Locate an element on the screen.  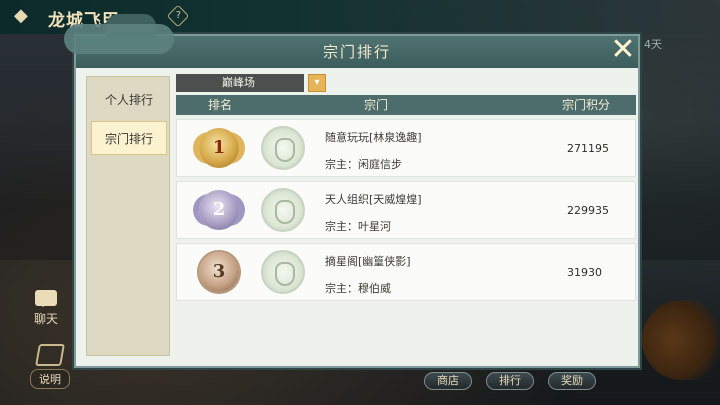
table-row: 1 随意玩玩[林泉逸趣] 宗主：闲庭信步 271195 is located at coordinates (406, 148).